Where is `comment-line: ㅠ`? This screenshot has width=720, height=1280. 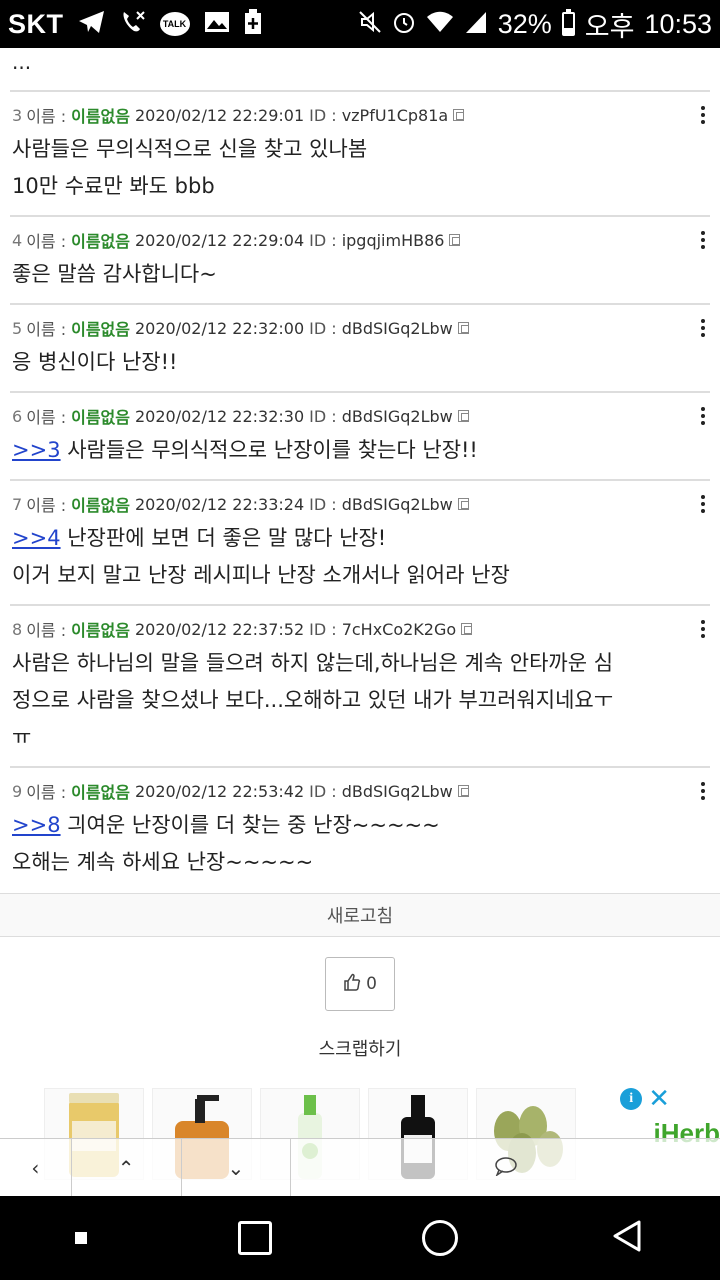
comment-line: ㅠ is located at coordinates (360, 737).